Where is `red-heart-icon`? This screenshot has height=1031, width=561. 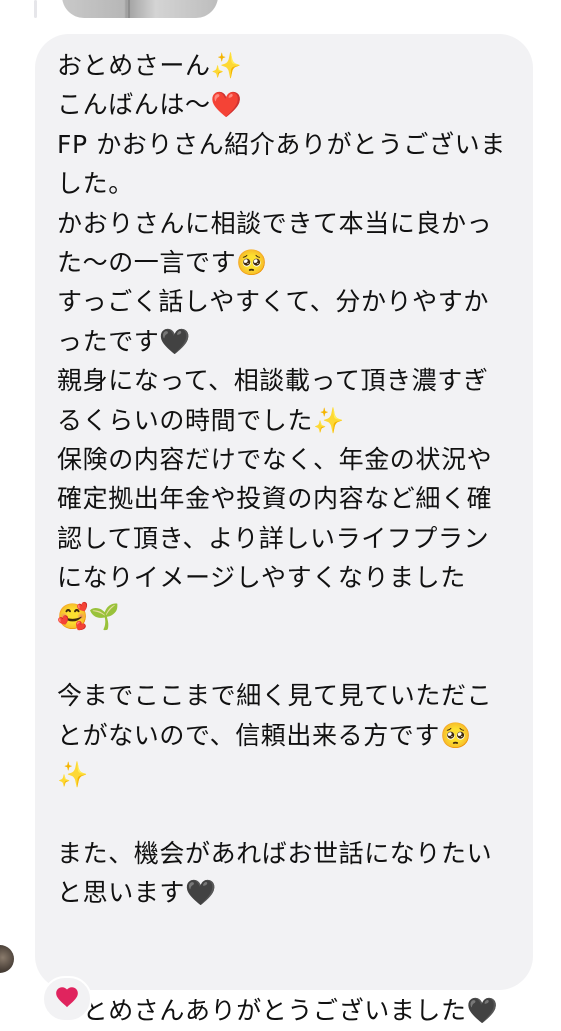 red-heart-icon is located at coordinates (67, 999).